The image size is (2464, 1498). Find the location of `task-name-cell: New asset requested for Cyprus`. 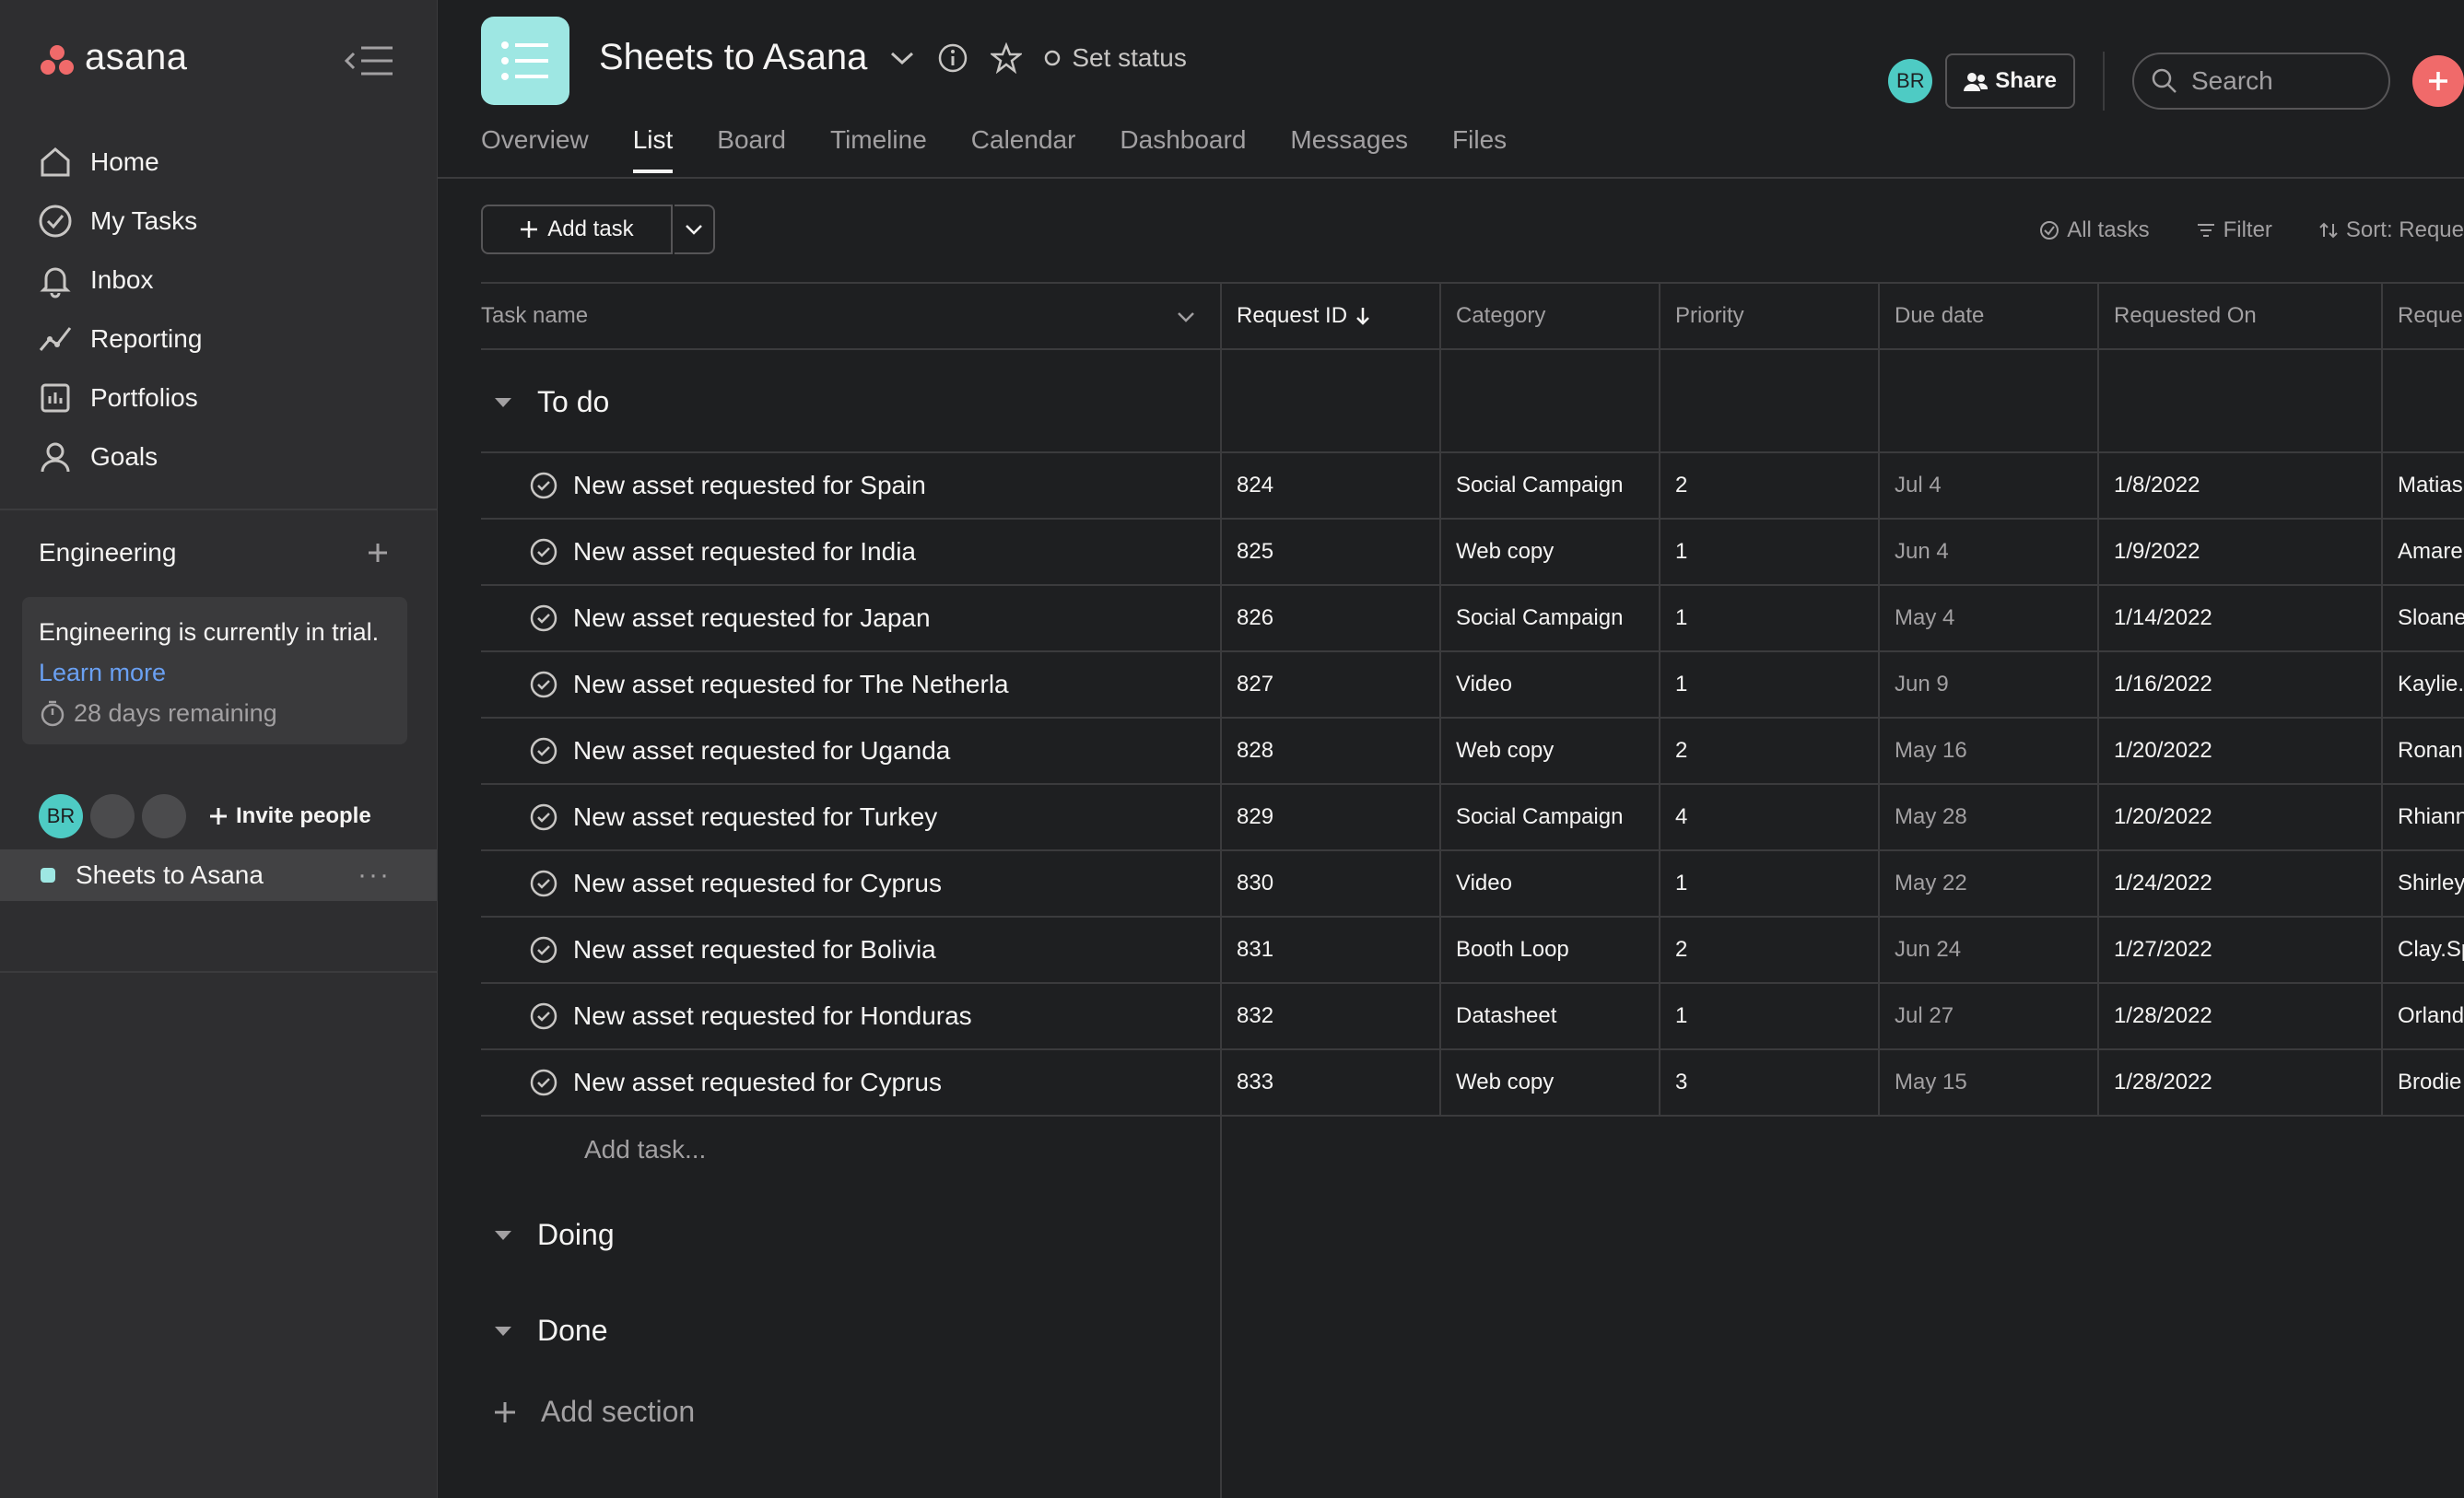

task-name-cell: New asset requested for Cyprus is located at coordinates (849, 883).